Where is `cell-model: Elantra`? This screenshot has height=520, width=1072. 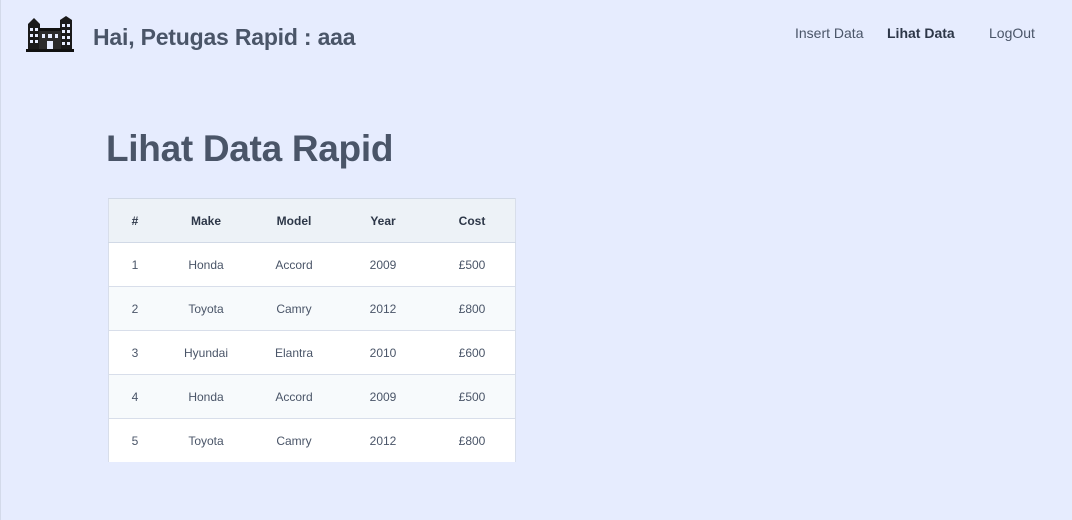 cell-model: Elantra is located at coordinates (294, 352).